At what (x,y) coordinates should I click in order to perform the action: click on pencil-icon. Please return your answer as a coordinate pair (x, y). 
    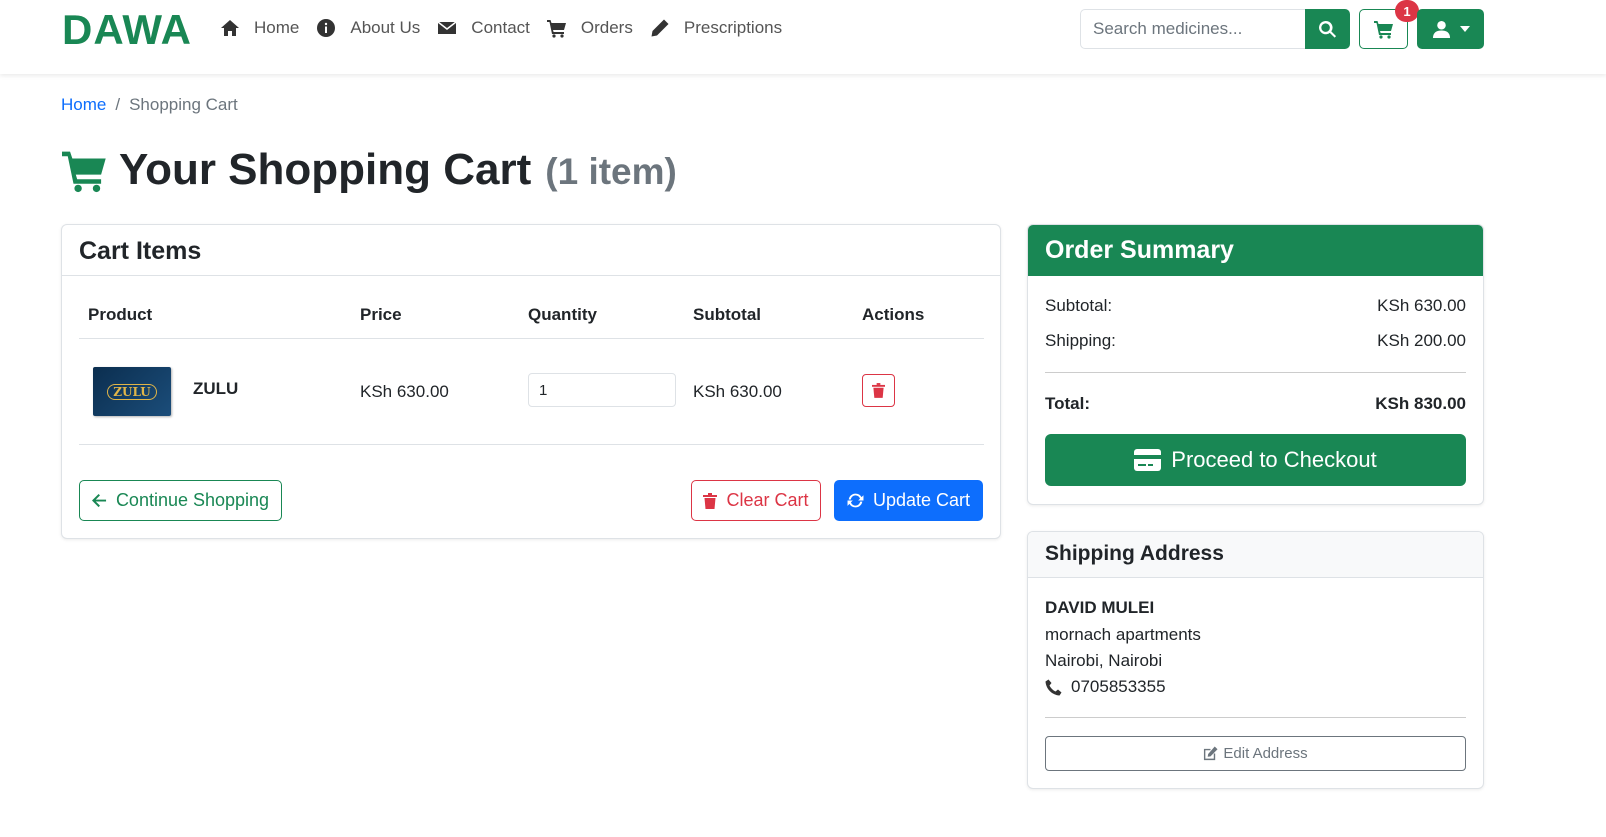
    Looking at the image, I should click on (660, 28).